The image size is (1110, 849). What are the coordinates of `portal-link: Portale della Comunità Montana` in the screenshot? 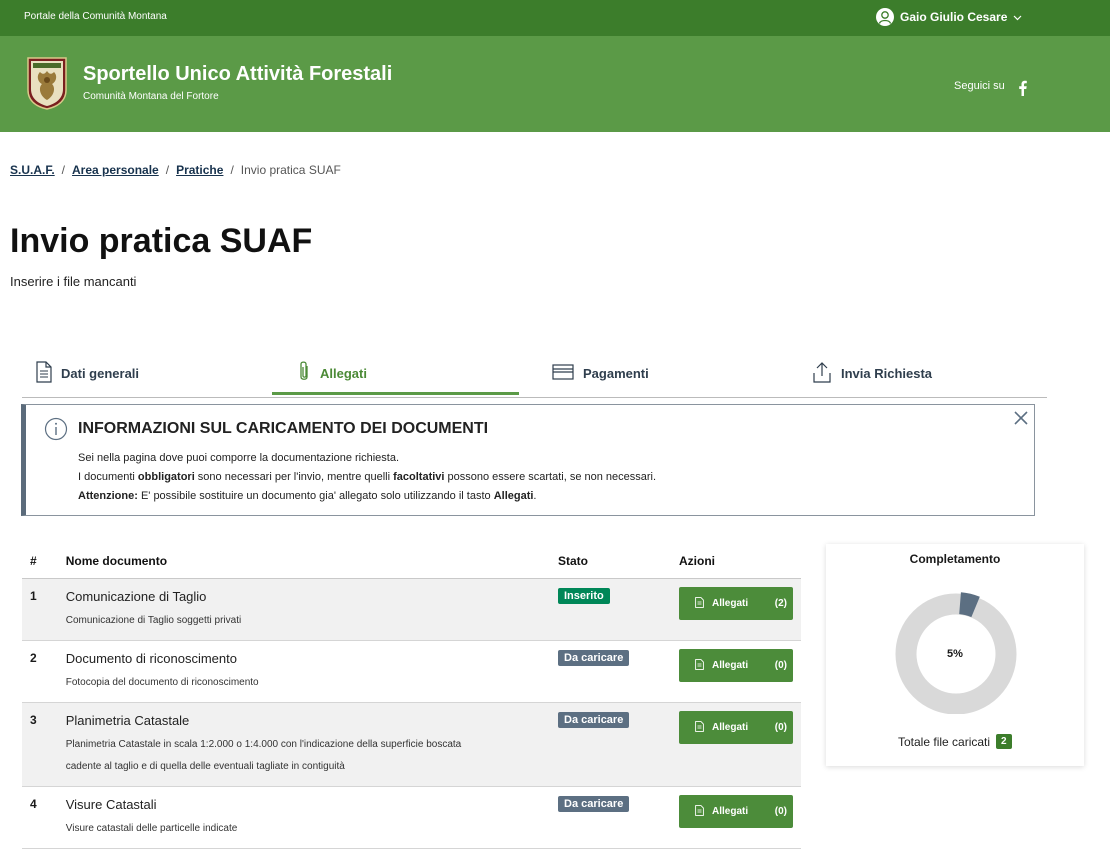 It's located at (95, 16).